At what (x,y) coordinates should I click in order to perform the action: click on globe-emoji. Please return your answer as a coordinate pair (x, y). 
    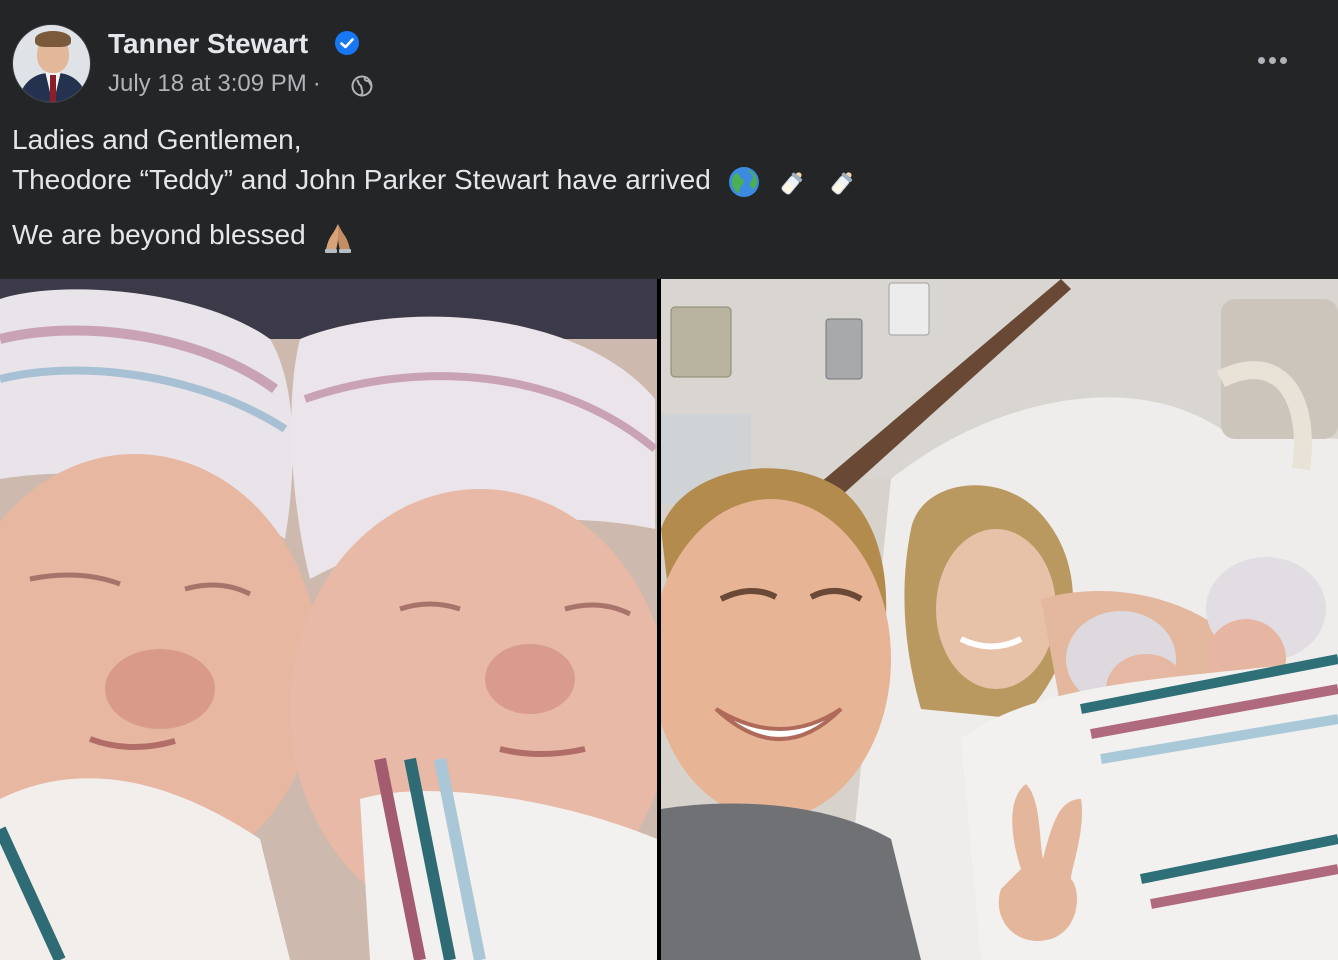
    Looking at the image, I should click on (743, 181).